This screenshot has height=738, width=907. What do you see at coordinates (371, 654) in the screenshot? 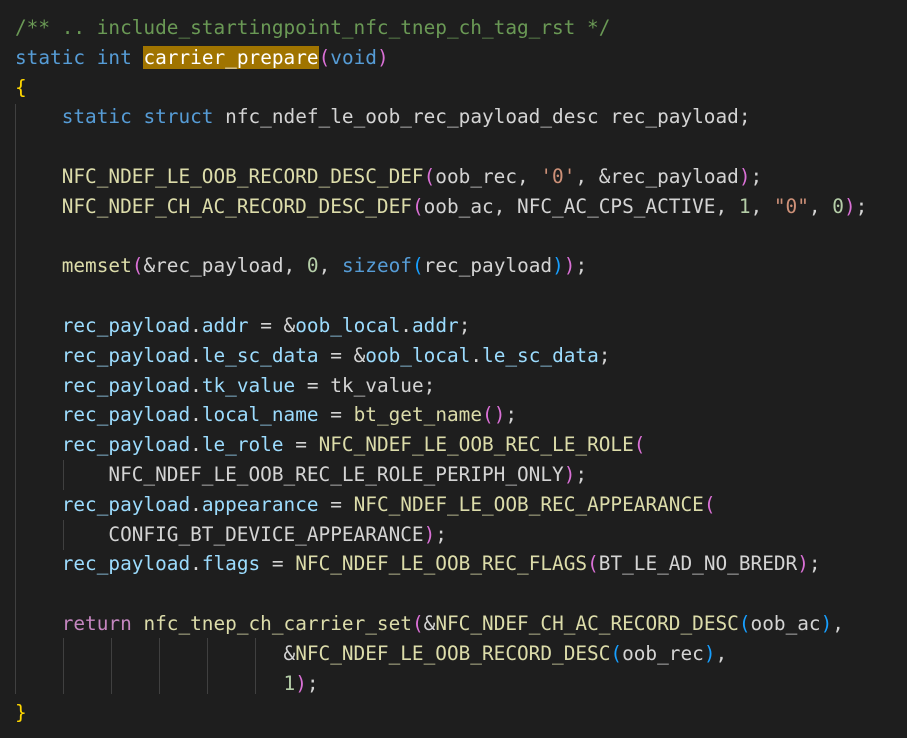
I see `code-line: &NFC_NDEF_LE_OOB_RECORD_DESC(oob_rec),` at bounding box center [371, 654].